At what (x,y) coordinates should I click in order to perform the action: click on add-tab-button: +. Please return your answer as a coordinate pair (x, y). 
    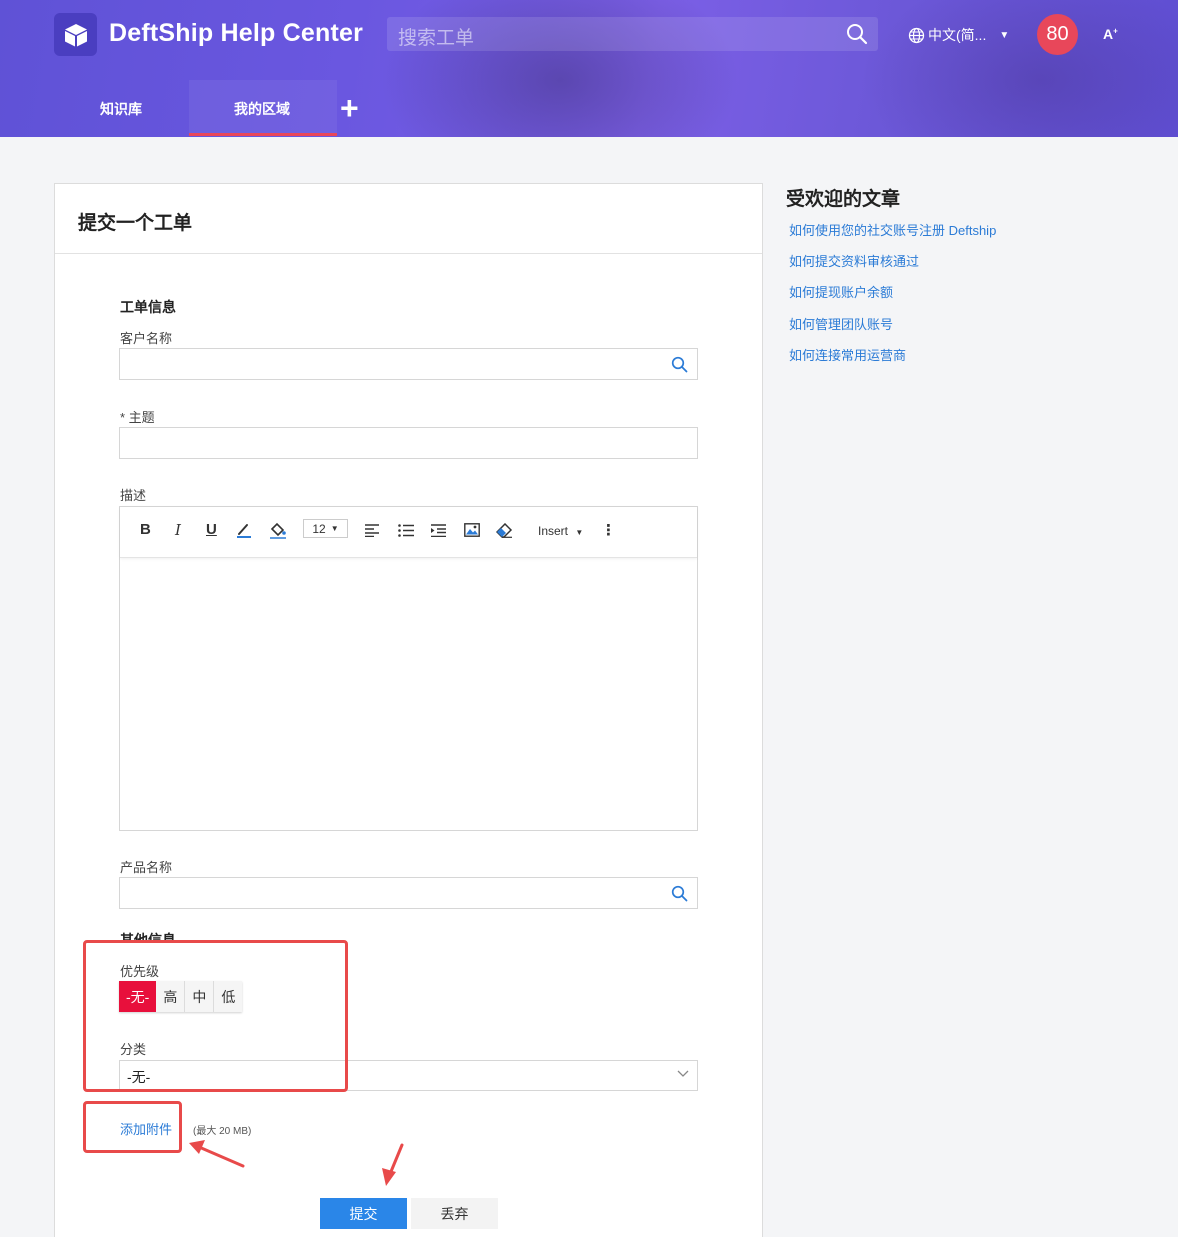
    Looking at the image, I should click on (349, 108).